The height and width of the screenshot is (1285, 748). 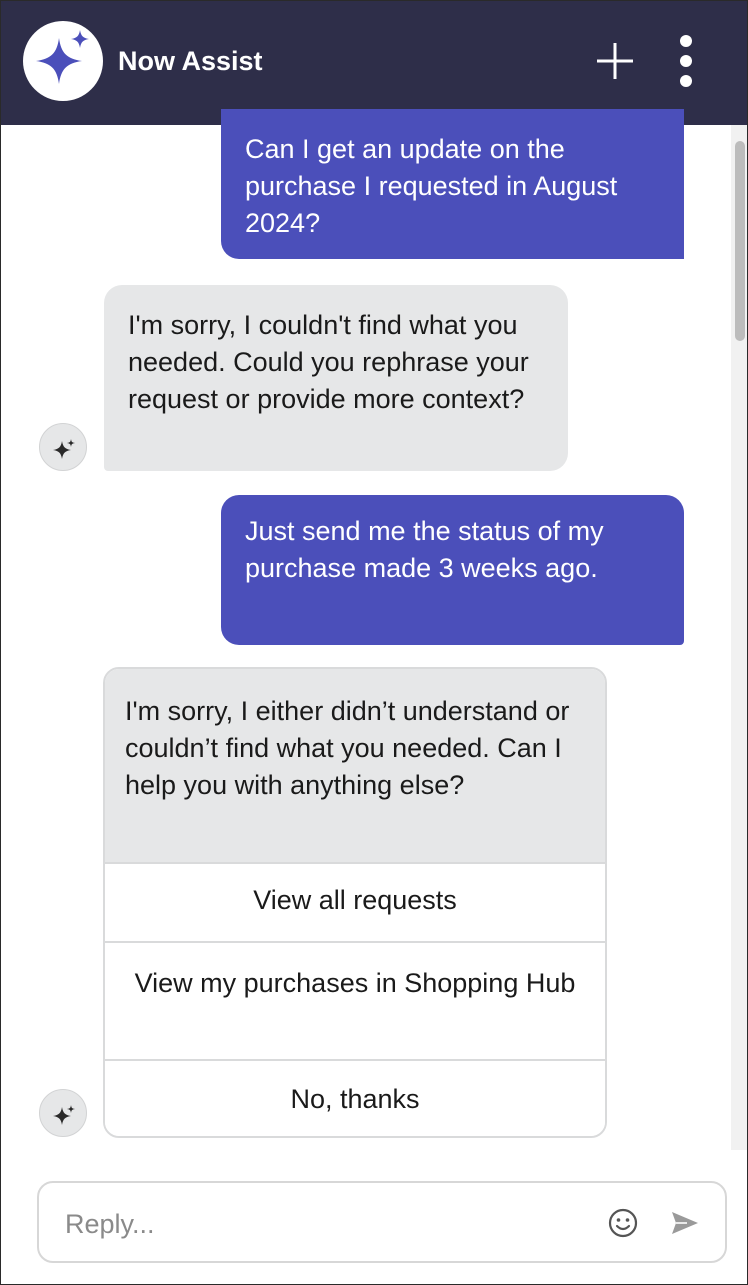 I want to click on reply-input, so click(x=325, y=1224).